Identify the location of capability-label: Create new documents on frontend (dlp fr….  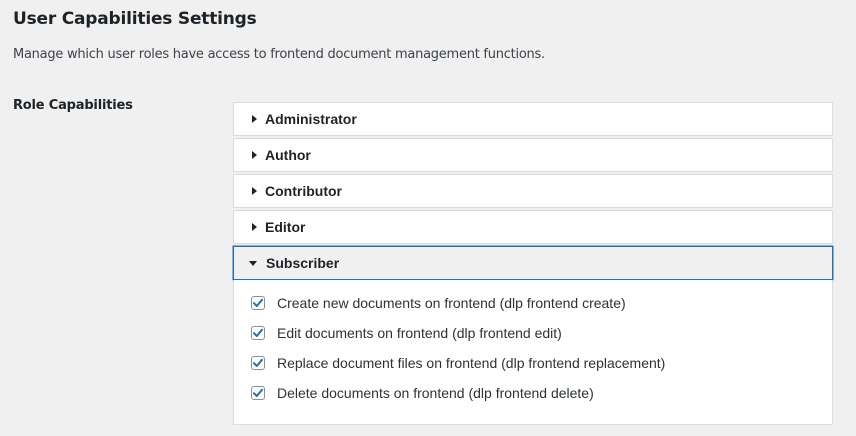
(451, 303).